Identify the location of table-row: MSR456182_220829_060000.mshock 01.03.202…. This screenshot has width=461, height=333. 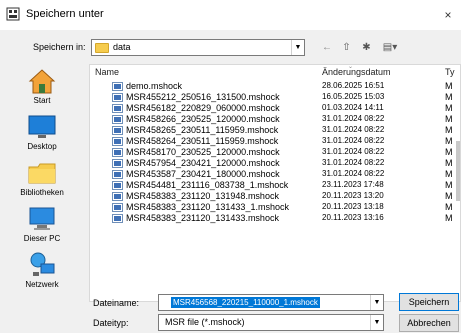
(275, 108).